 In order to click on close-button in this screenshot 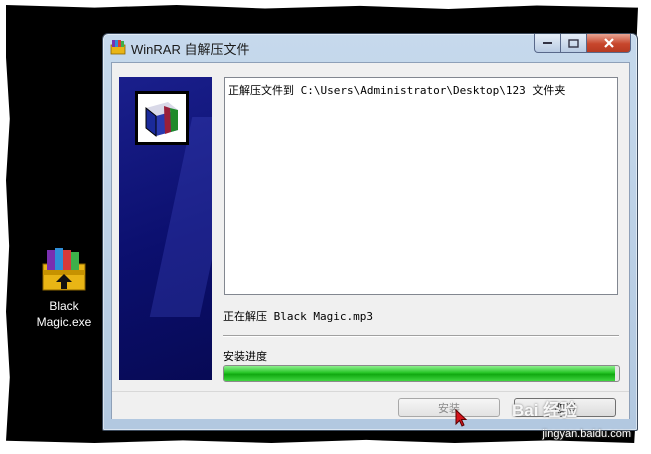, I will do `click(609, 43)`.